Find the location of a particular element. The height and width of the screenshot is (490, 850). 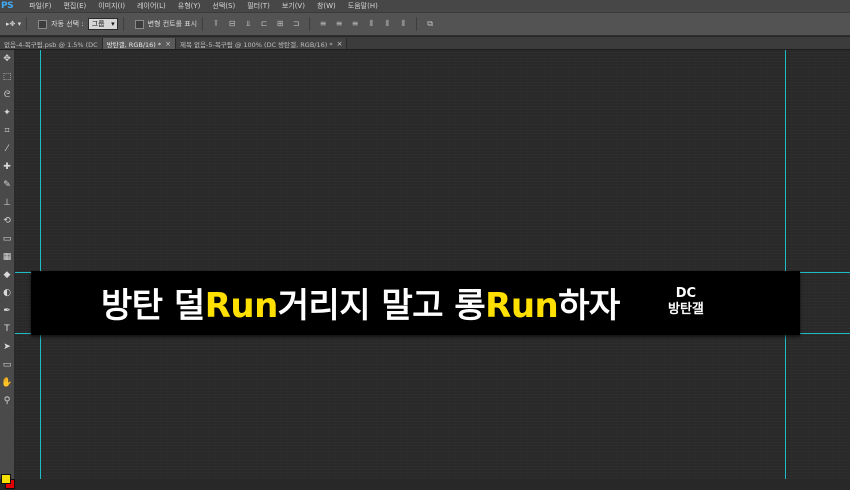

distribute-bottom-icon: ≡ is located at coordinates (355, 24).